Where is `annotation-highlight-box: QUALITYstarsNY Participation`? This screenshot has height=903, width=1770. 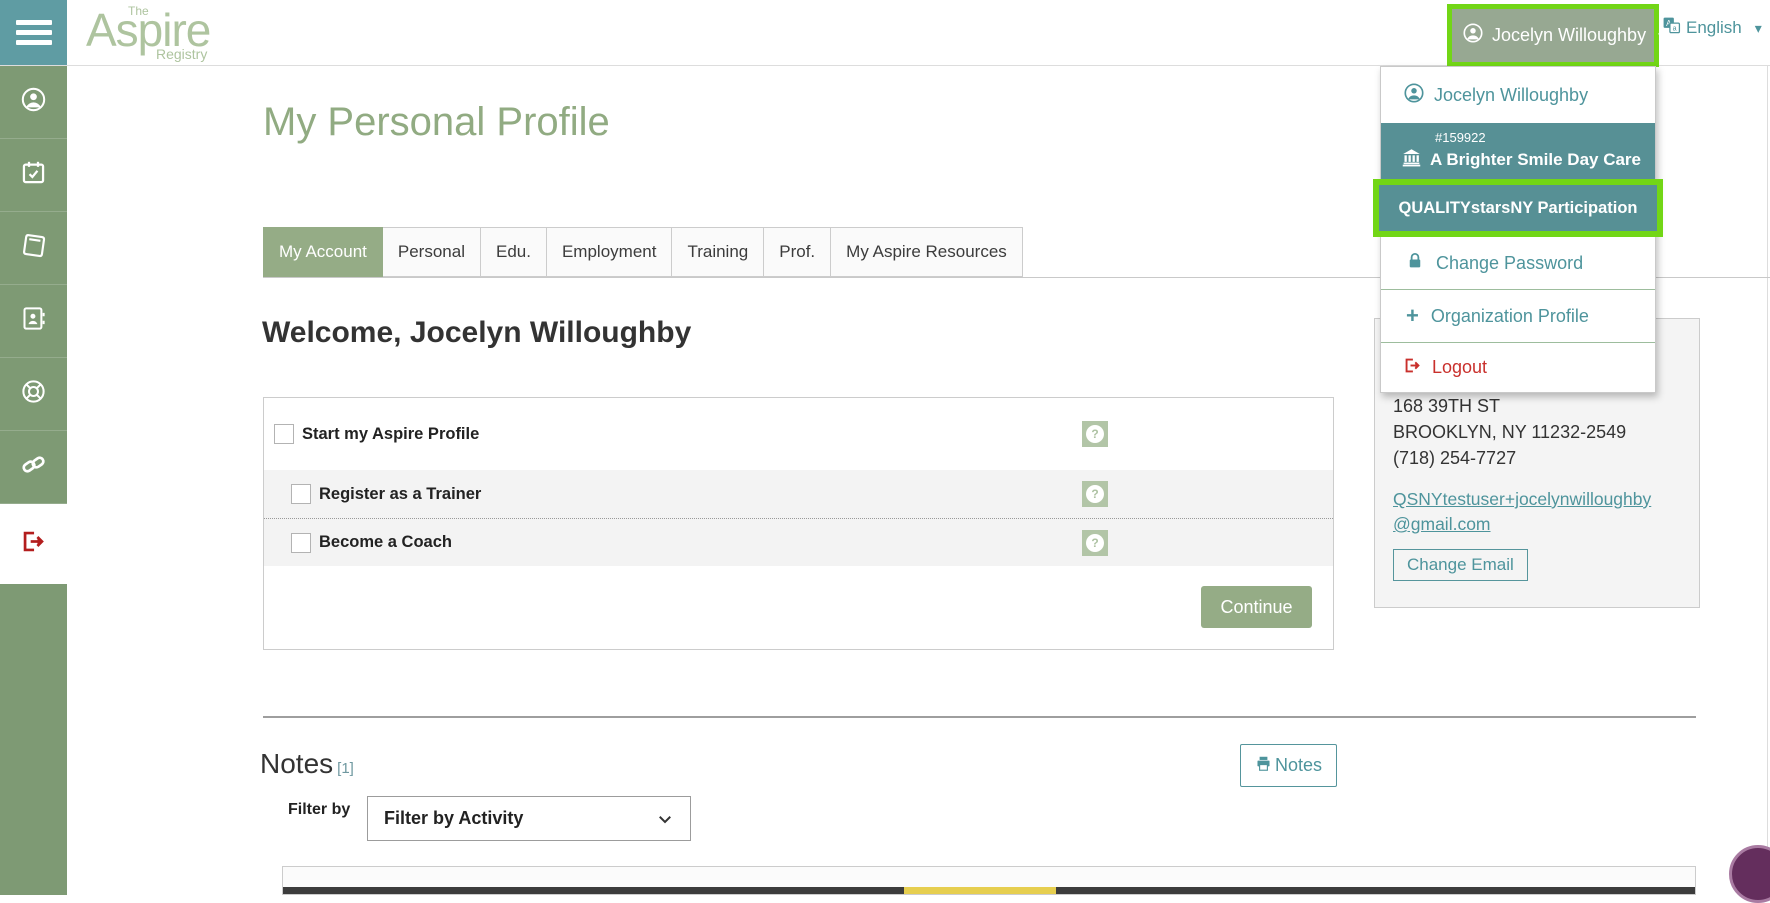 annotation-highlight-box: QUALITYstarsNY Participation is located at coordinates (1518, 208).